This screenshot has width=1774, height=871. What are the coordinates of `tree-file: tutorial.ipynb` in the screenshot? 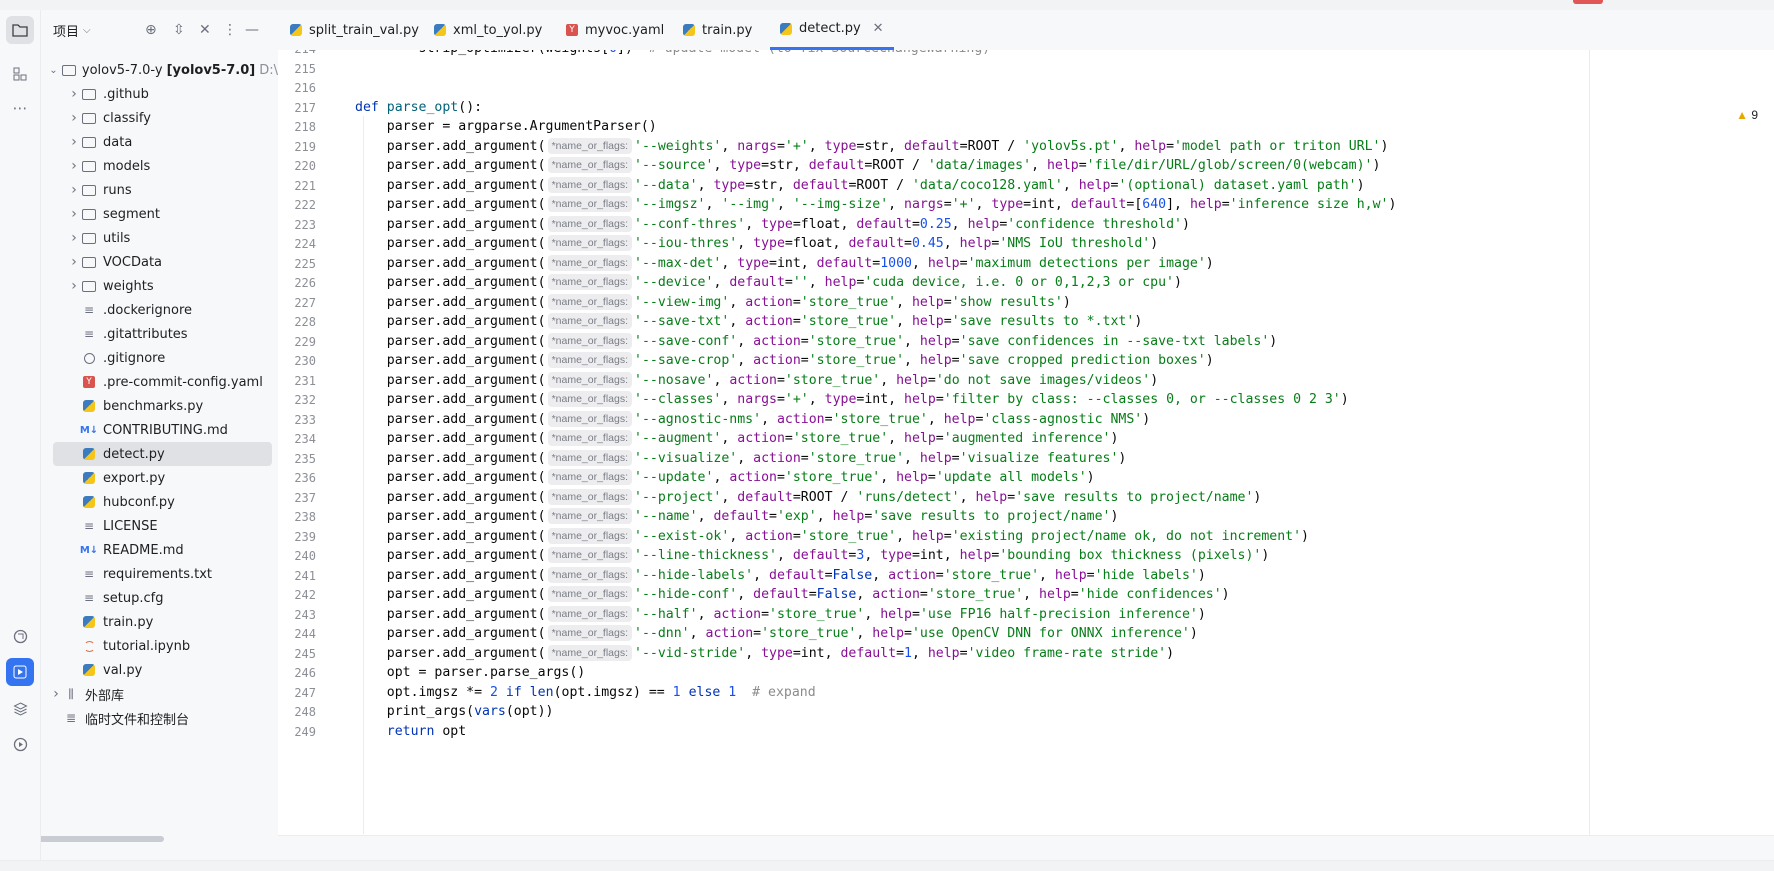 It's located at (159, 646).